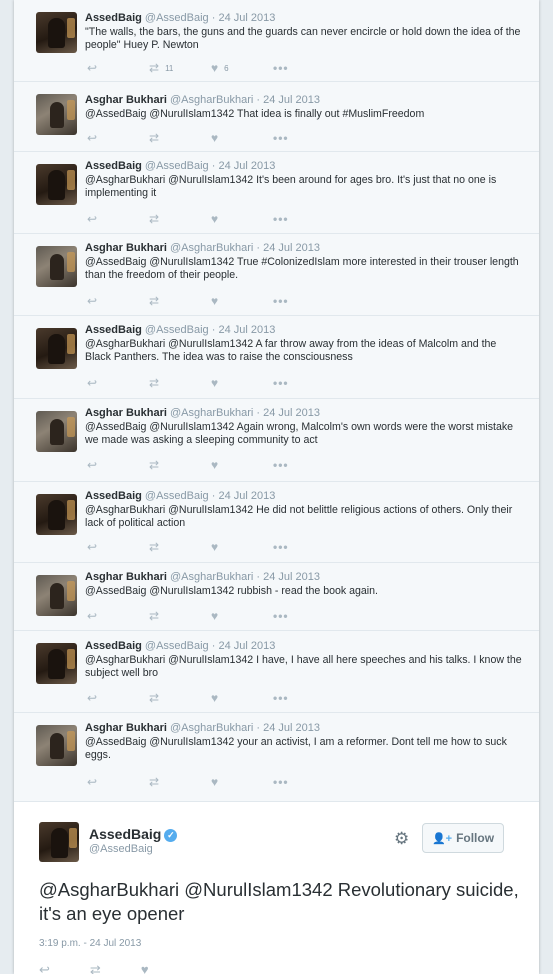  What do you see at coordinates (463, 838) in the screenshot?
I see `follow-button: 👤+ Follow` at bounding box center [463, 838].